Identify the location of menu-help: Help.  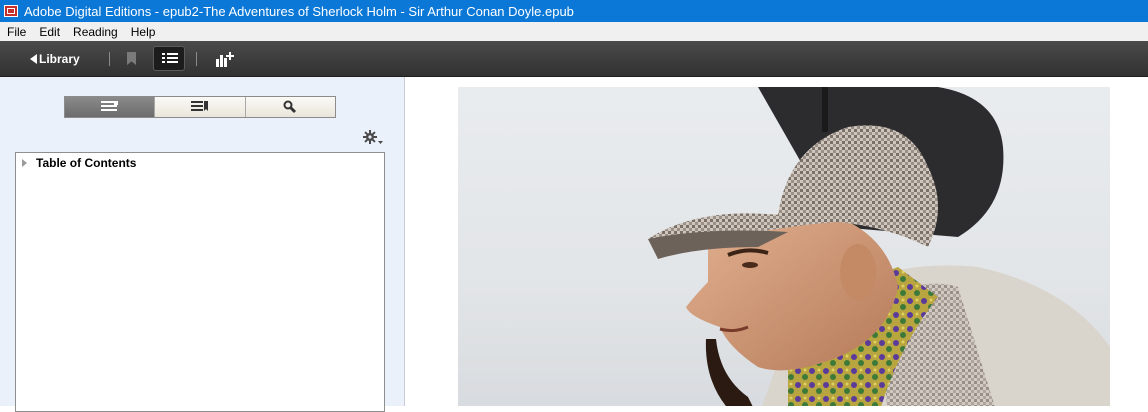
(143, 32).